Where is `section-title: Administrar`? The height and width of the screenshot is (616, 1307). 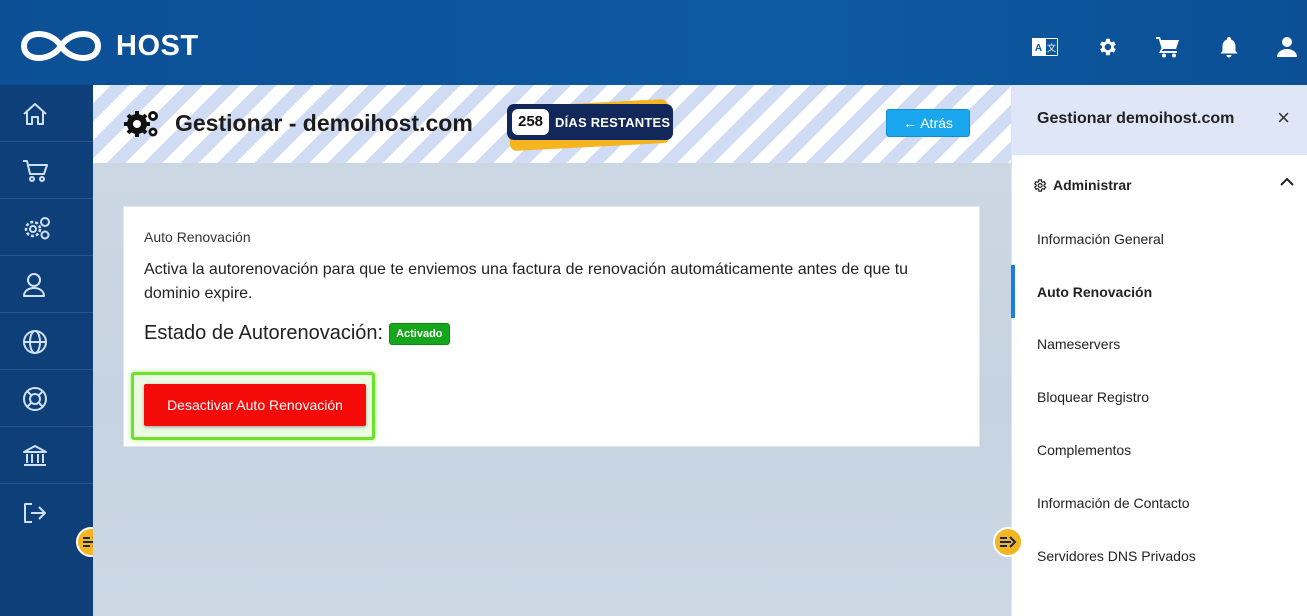
section-title: Administrar is located at coordinates (1092, 185).